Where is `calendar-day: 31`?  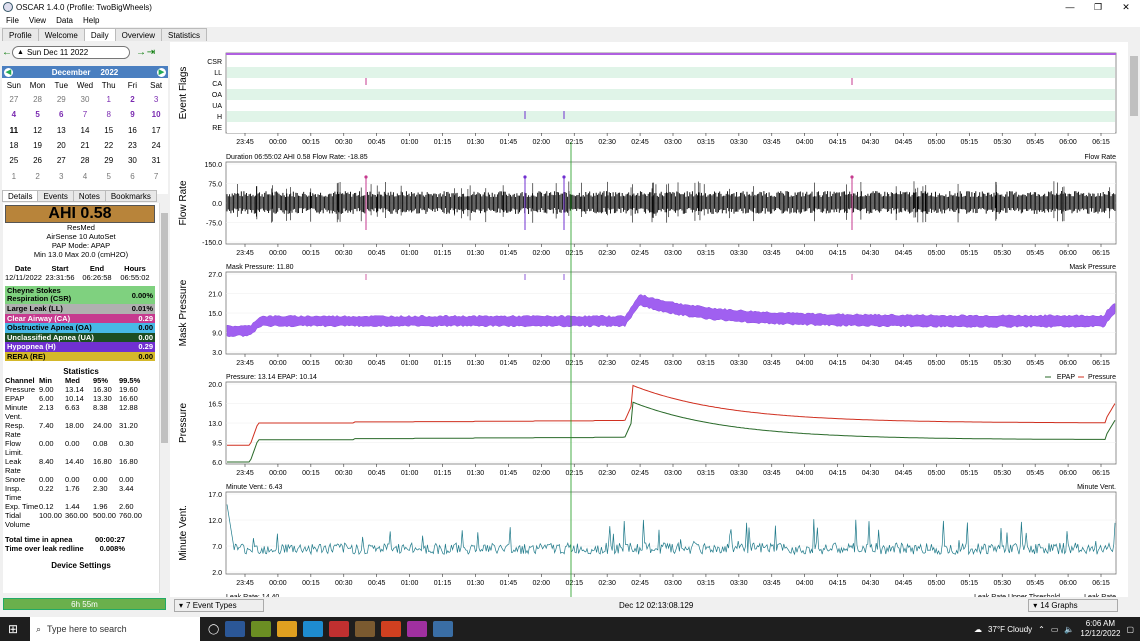
calendar-day: 31 is located at coordinates (156, 160).